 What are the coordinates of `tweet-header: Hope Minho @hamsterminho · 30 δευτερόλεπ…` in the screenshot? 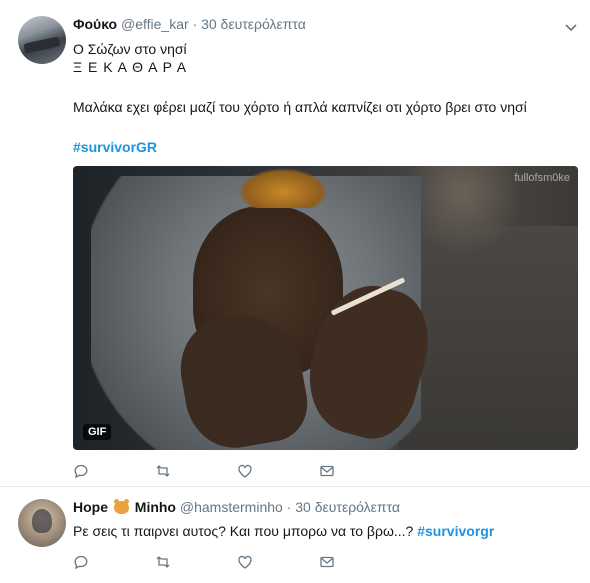 It's located at (236, 507).